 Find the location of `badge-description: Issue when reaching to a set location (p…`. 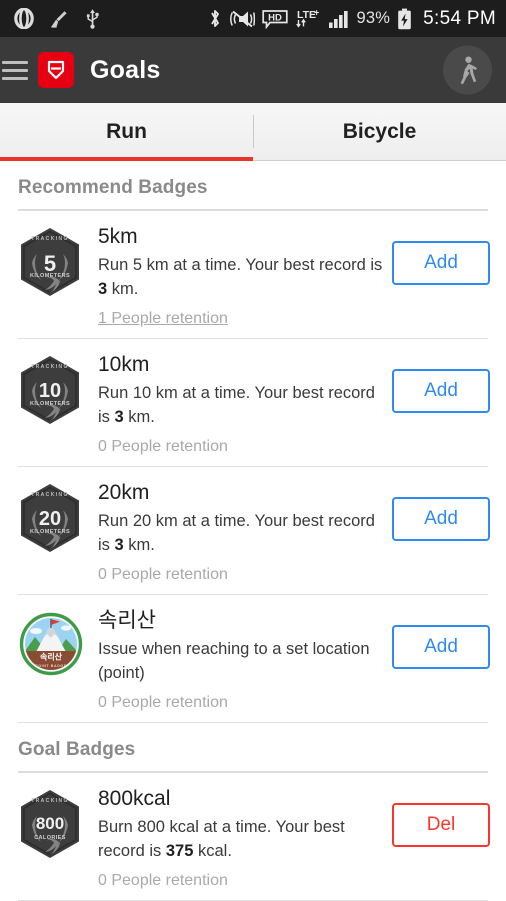

badge-description: Issue when reaching to a set location (p… is located at coordinates (234, 661).